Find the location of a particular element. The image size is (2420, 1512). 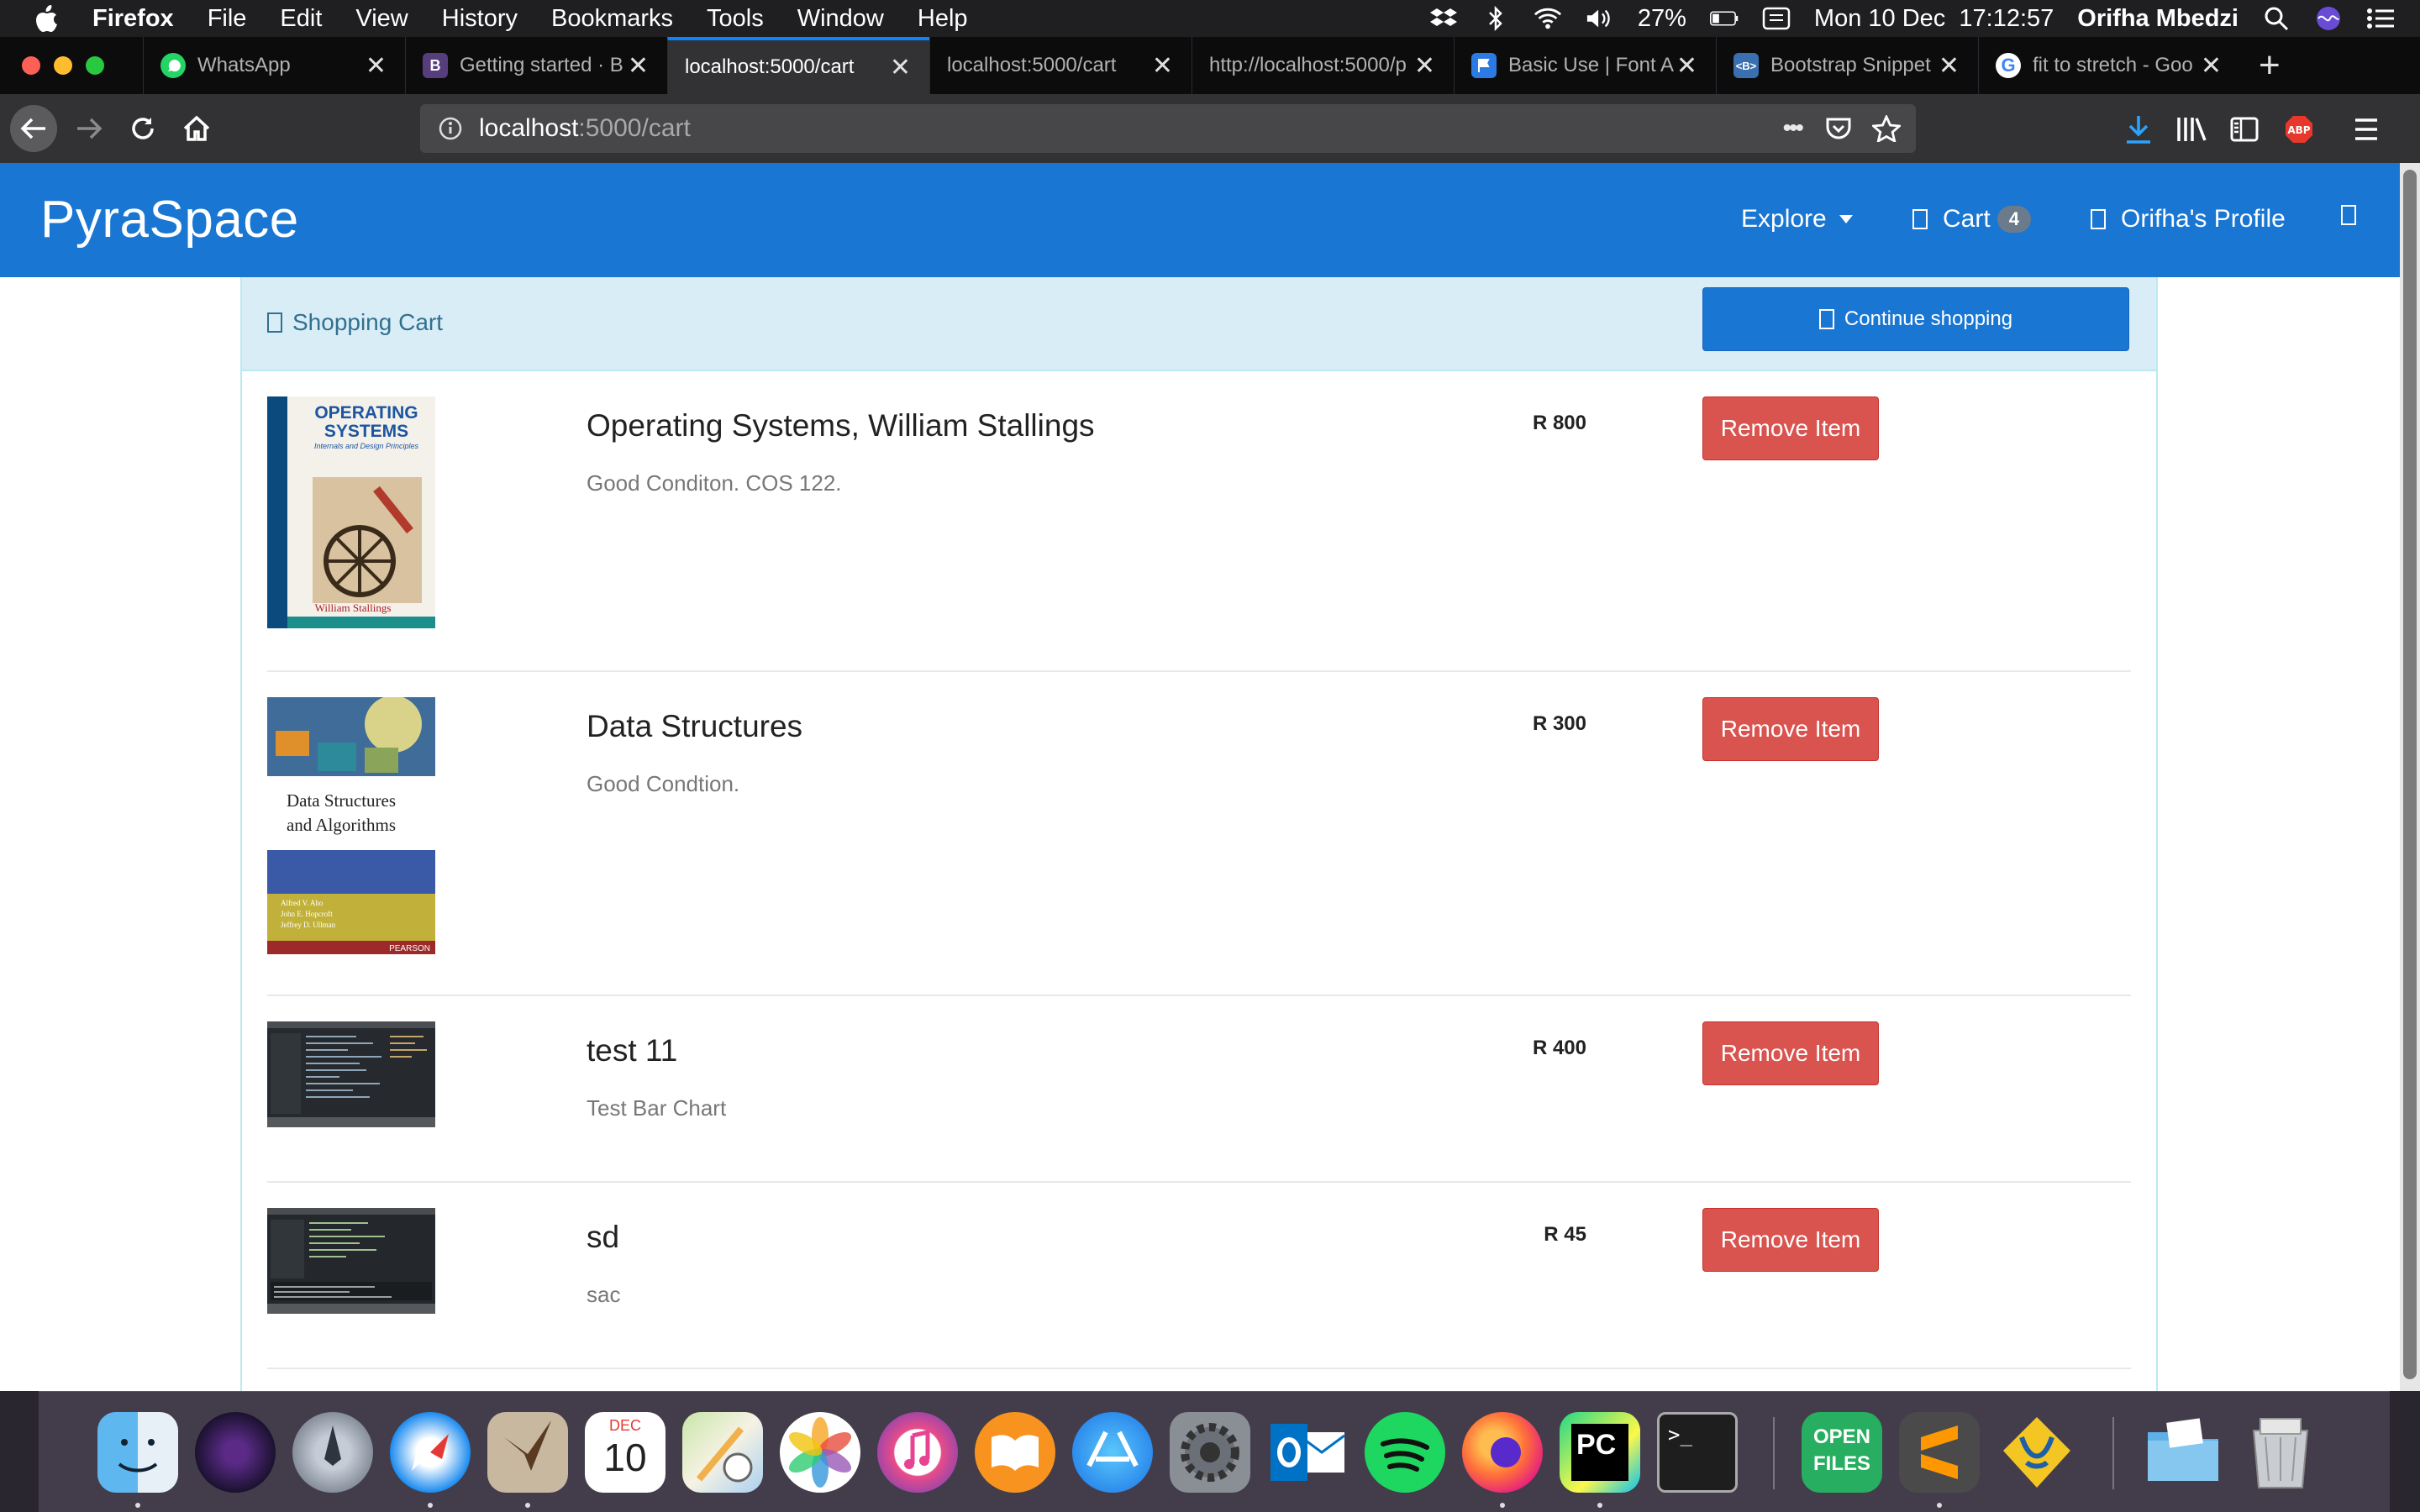

logout-icon is located at coordinates (2353, 215).